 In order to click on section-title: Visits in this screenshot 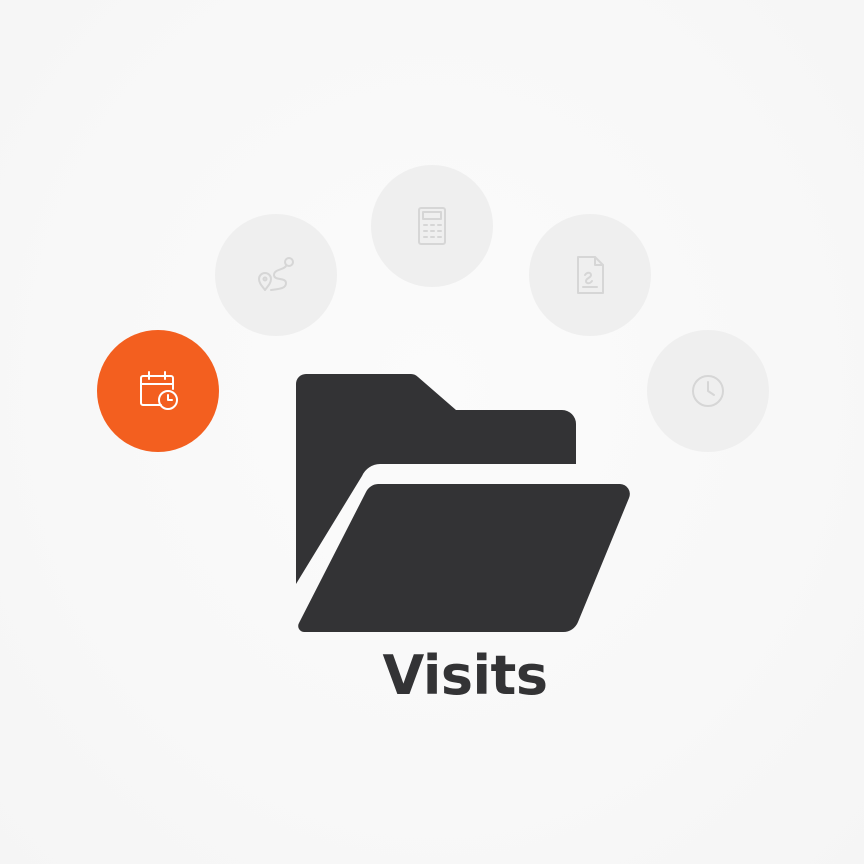, I will do `click(465, 675)`.